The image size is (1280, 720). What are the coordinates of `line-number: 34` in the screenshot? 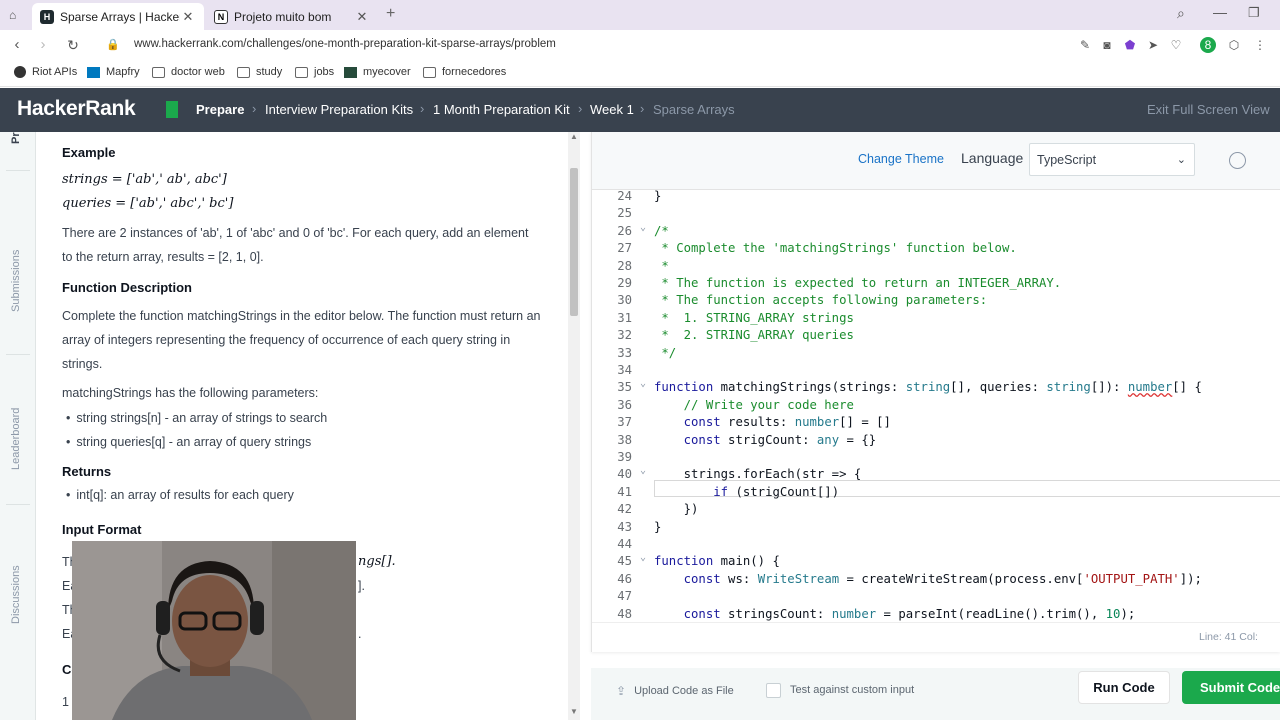 It's located at (624, 370).